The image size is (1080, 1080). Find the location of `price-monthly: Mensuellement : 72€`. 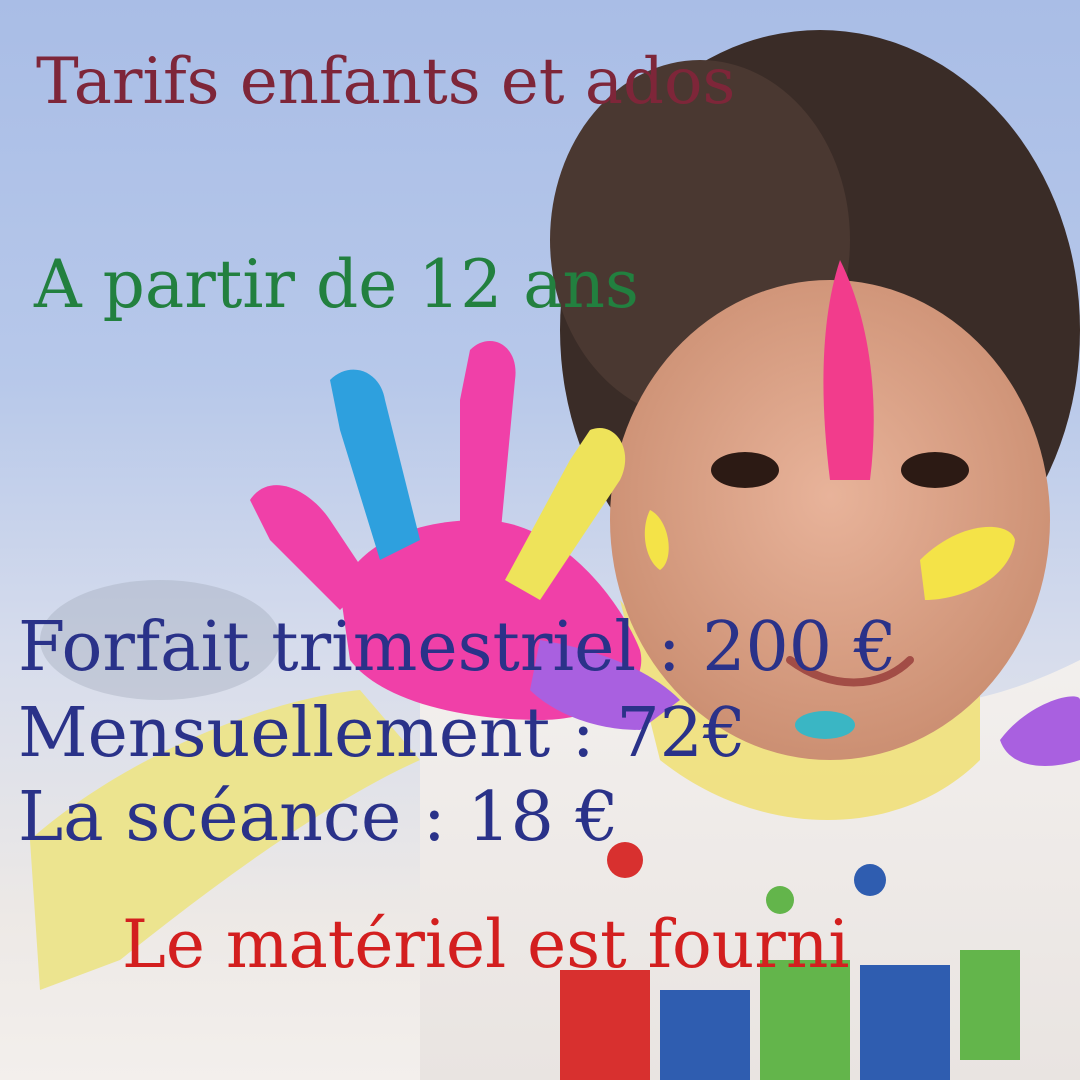

price-monthly: Mensuellement : 72€ is located at coordinates (382, 733).